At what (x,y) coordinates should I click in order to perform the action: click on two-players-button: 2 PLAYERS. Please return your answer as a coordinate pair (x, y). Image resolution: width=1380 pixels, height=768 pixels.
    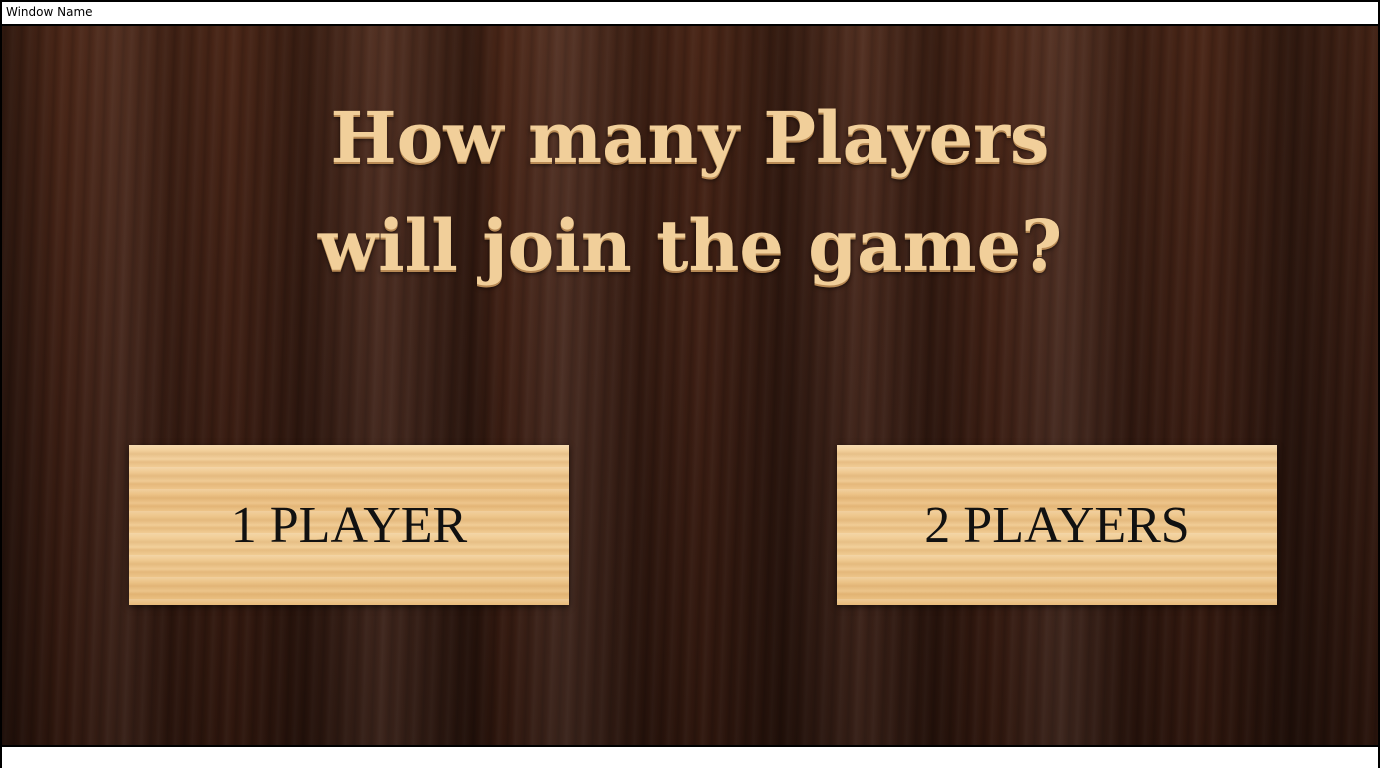
    Looking at the image, I should click on (1057, 525).